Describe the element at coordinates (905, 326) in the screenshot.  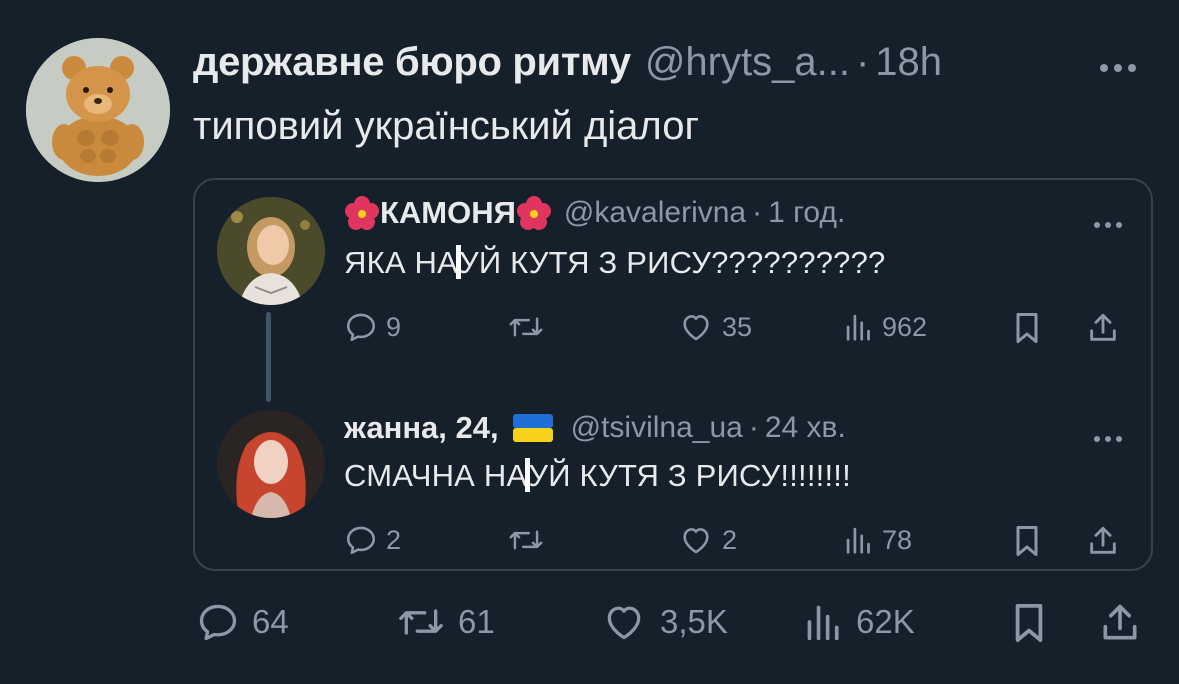
I see `view-count: 962` at that location.